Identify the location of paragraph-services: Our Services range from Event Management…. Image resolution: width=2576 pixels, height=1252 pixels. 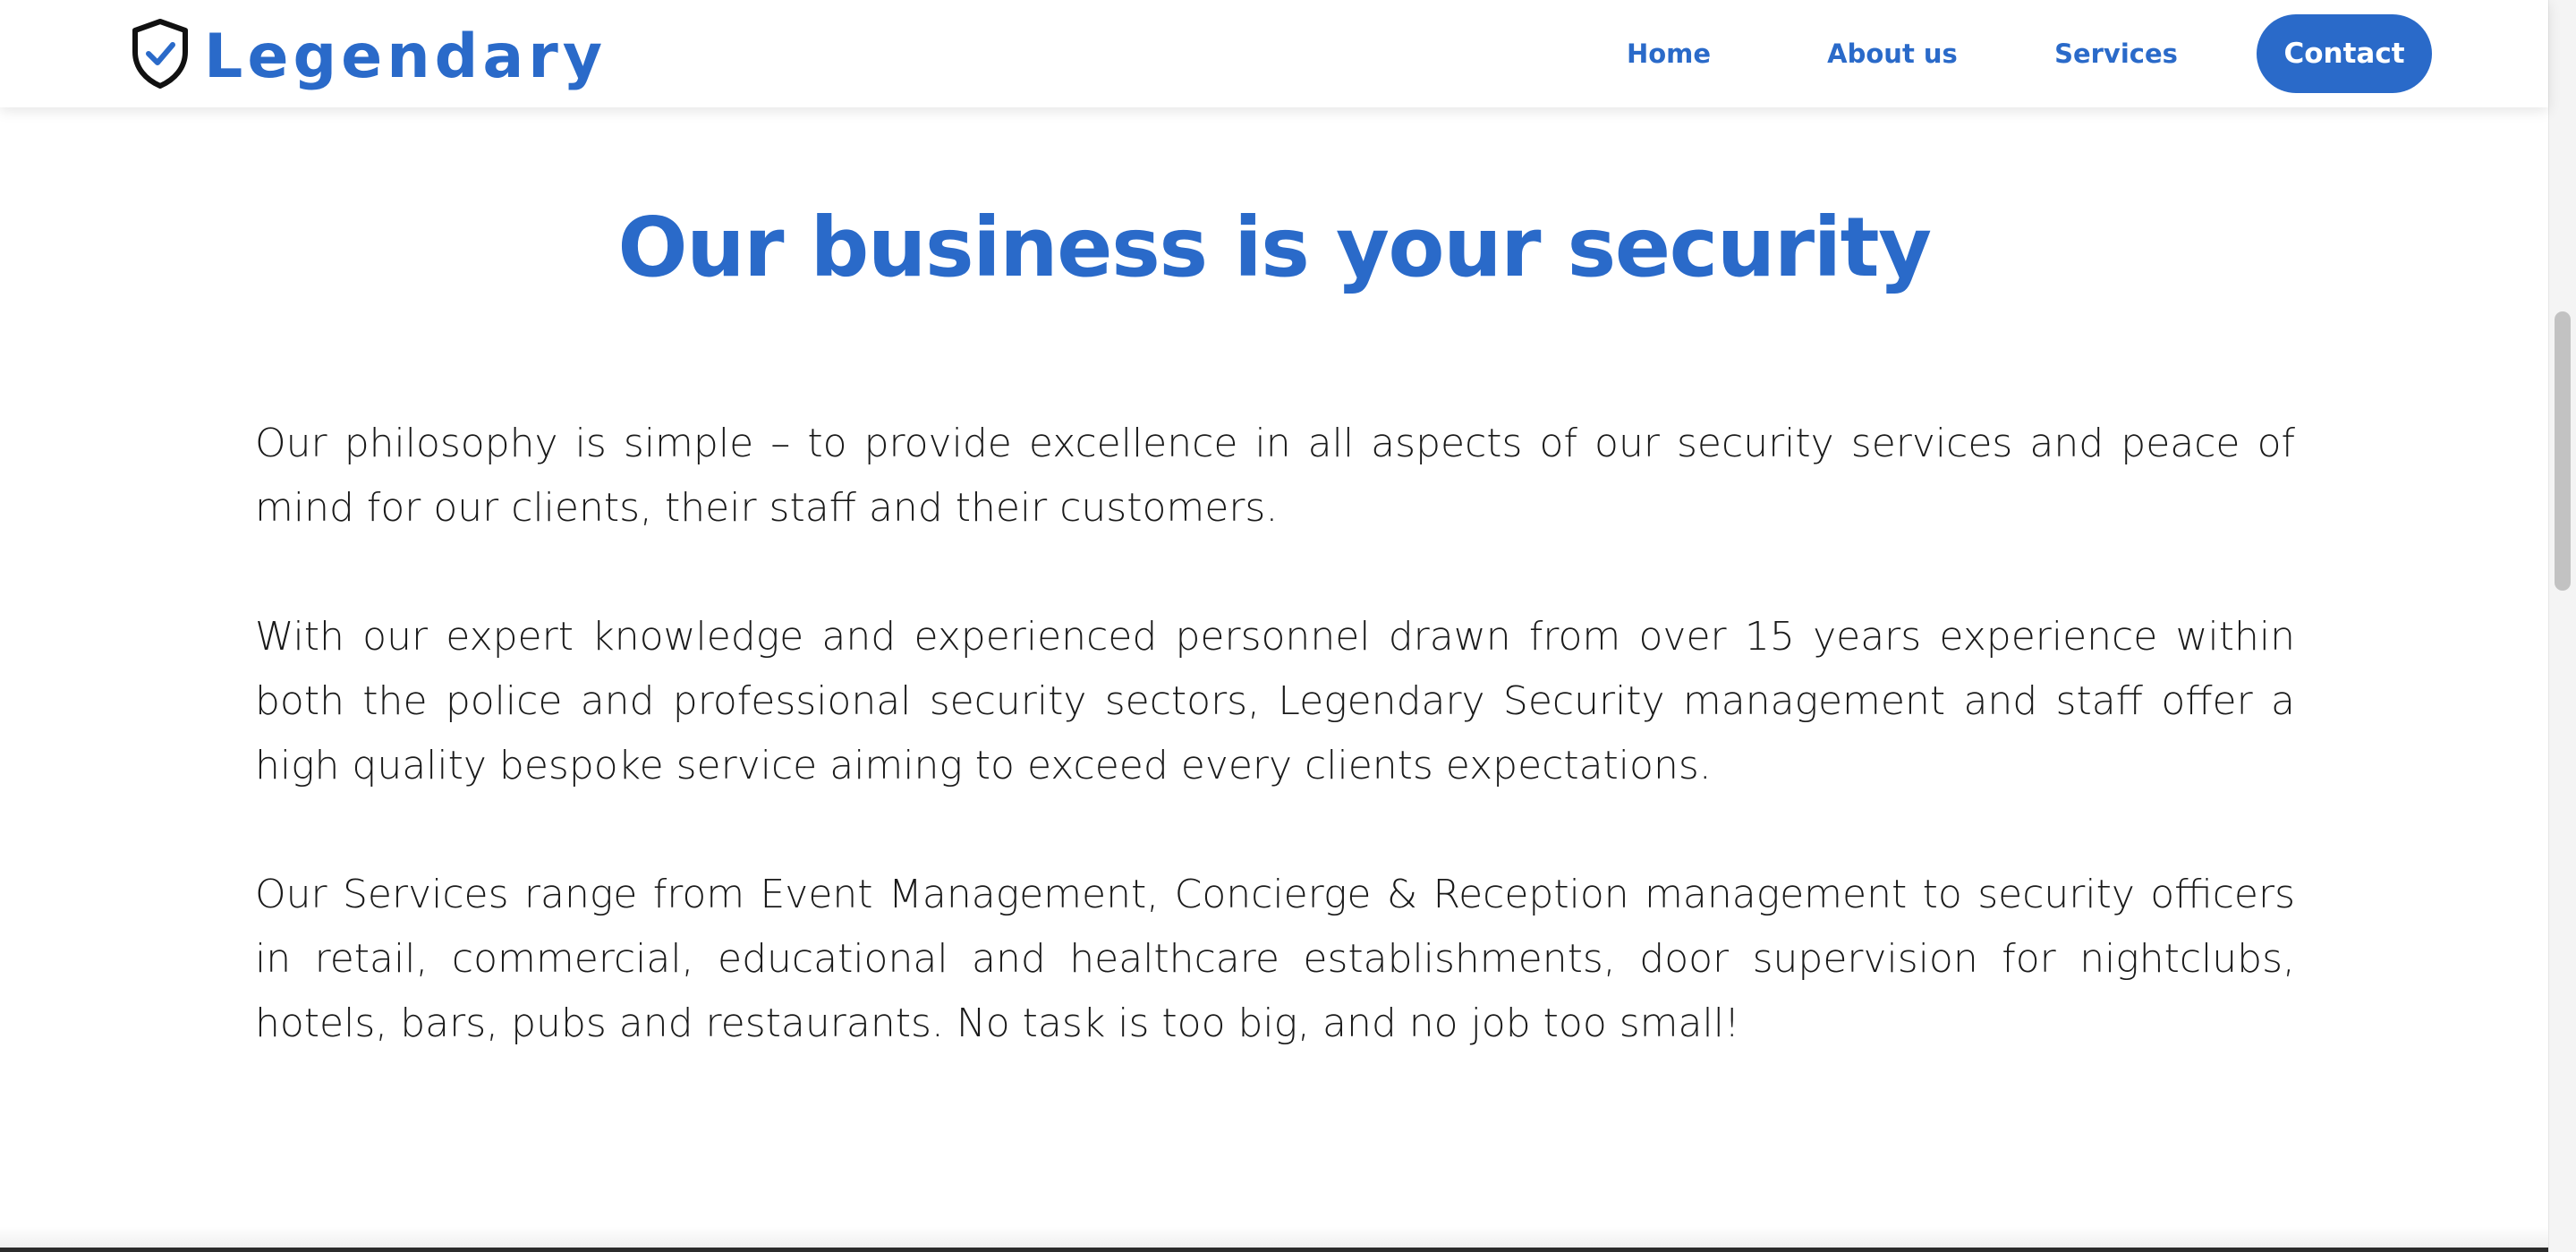
(1275, 959).